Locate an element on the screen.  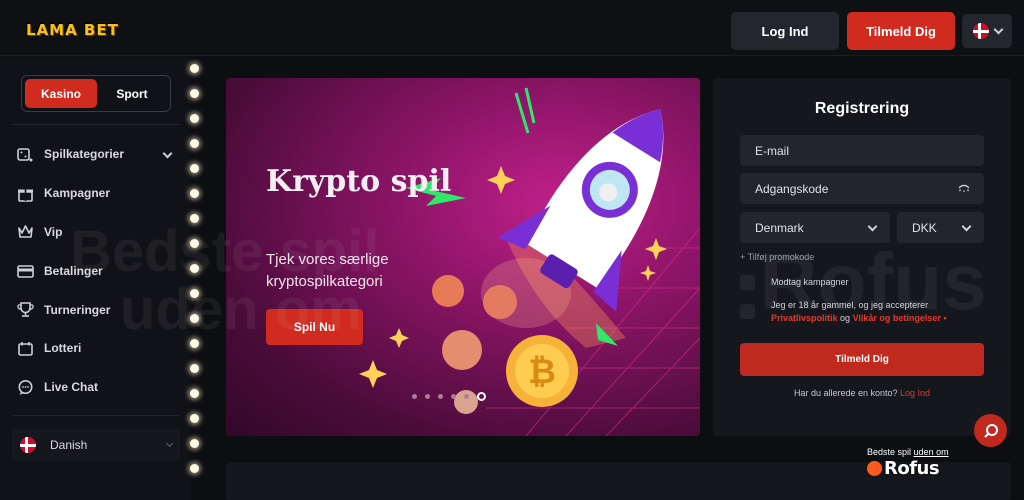
signup-button: Tilmeld Dig is located at coordinates (901, 31).